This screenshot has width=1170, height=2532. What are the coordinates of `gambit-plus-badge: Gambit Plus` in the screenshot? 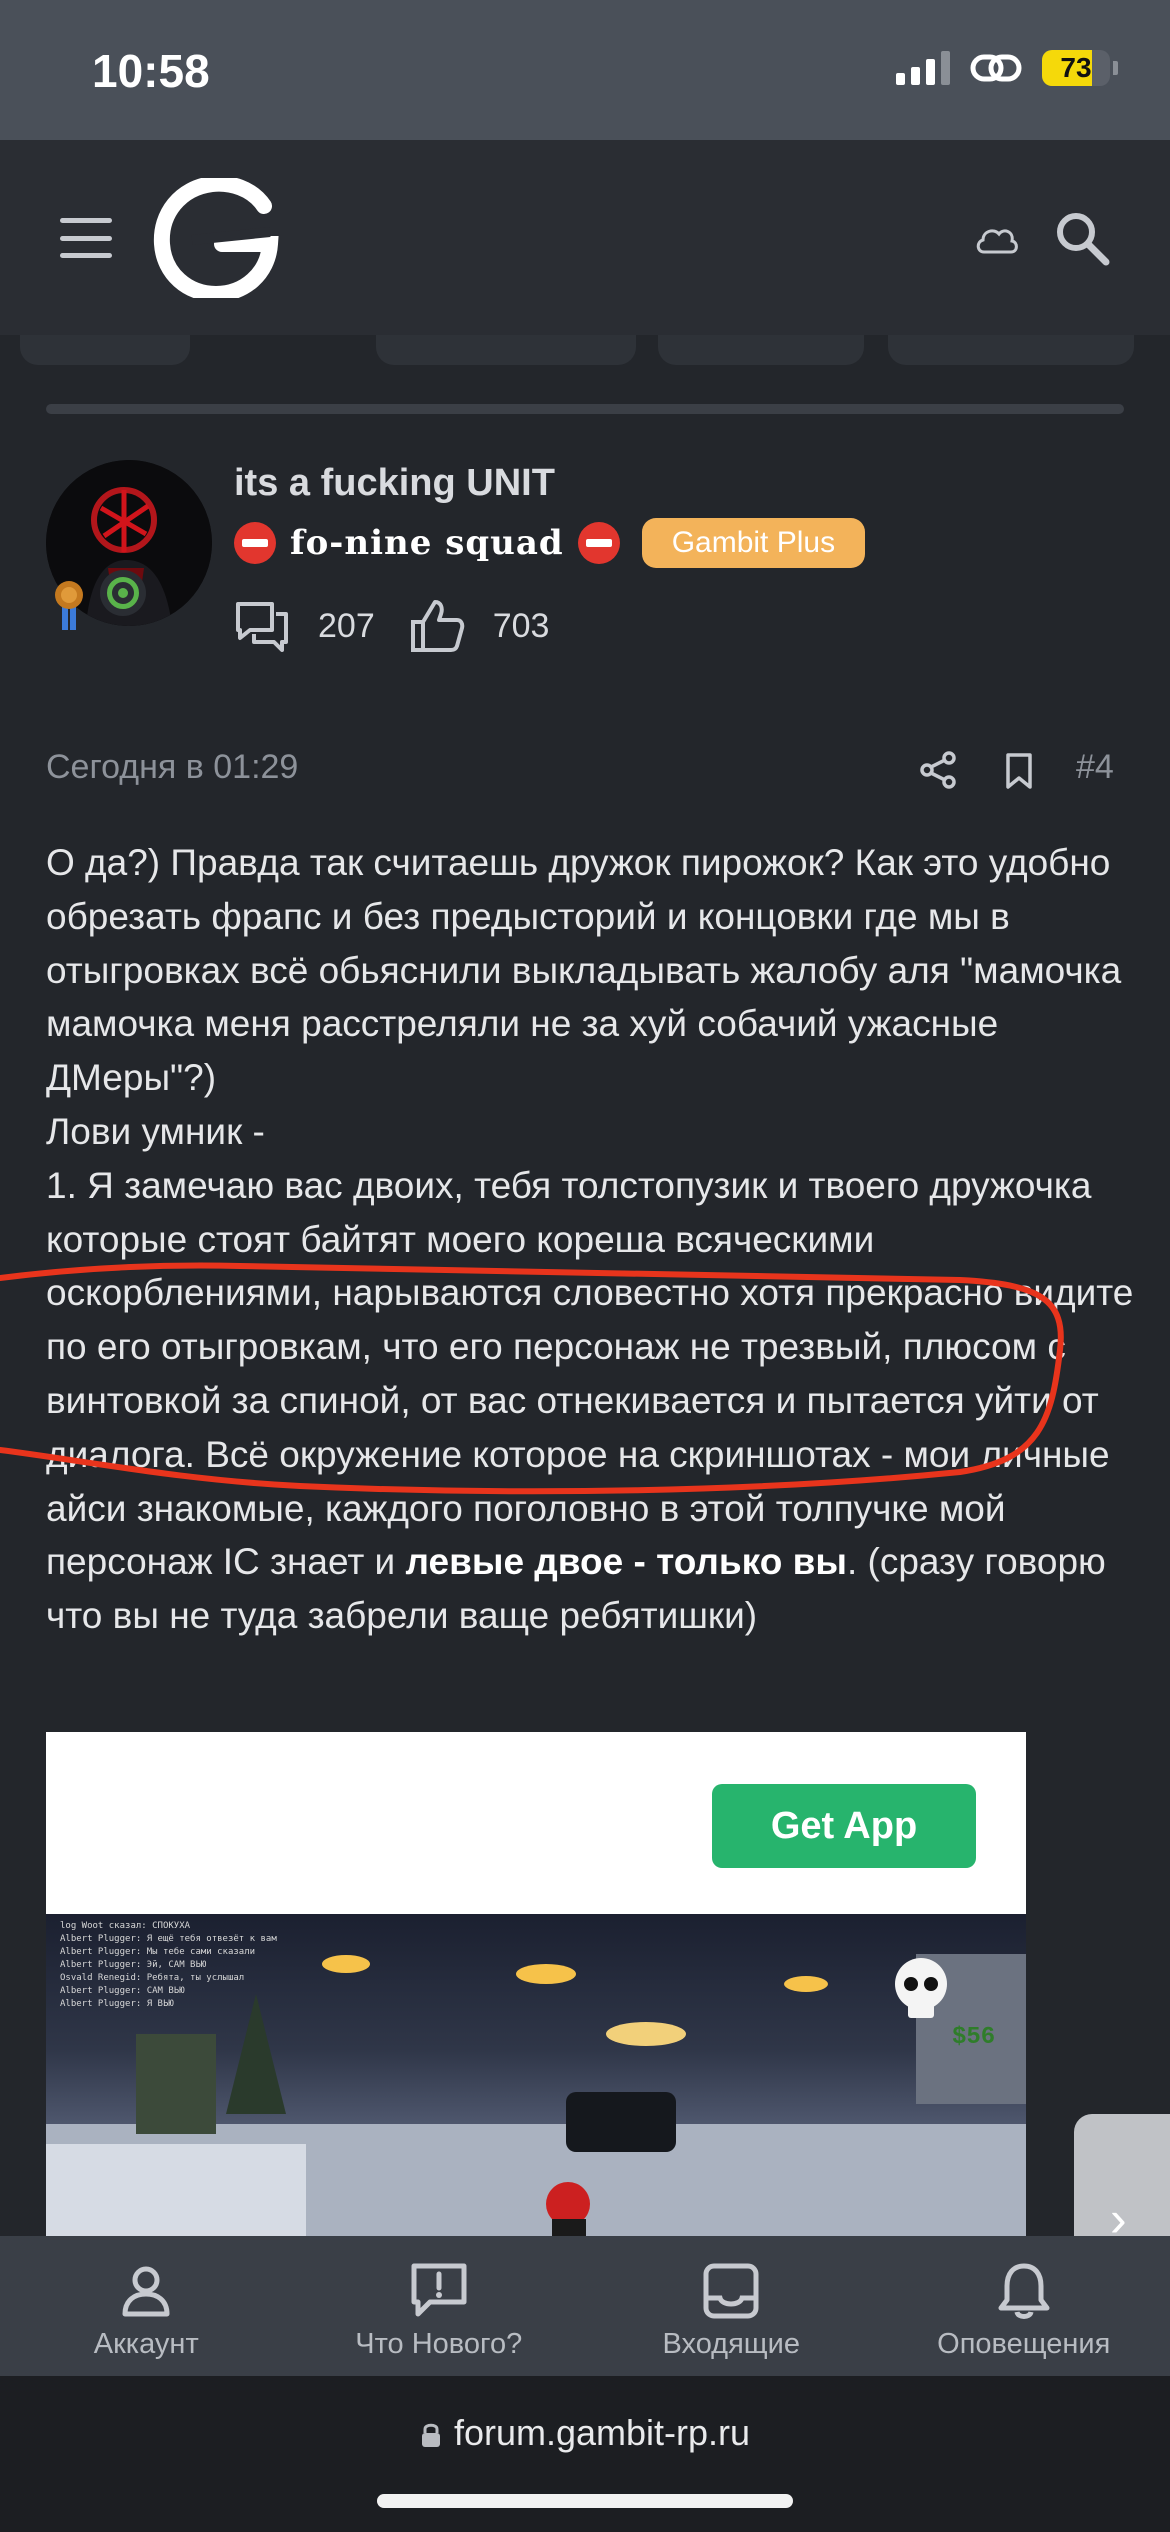 It's located at (753, 543).